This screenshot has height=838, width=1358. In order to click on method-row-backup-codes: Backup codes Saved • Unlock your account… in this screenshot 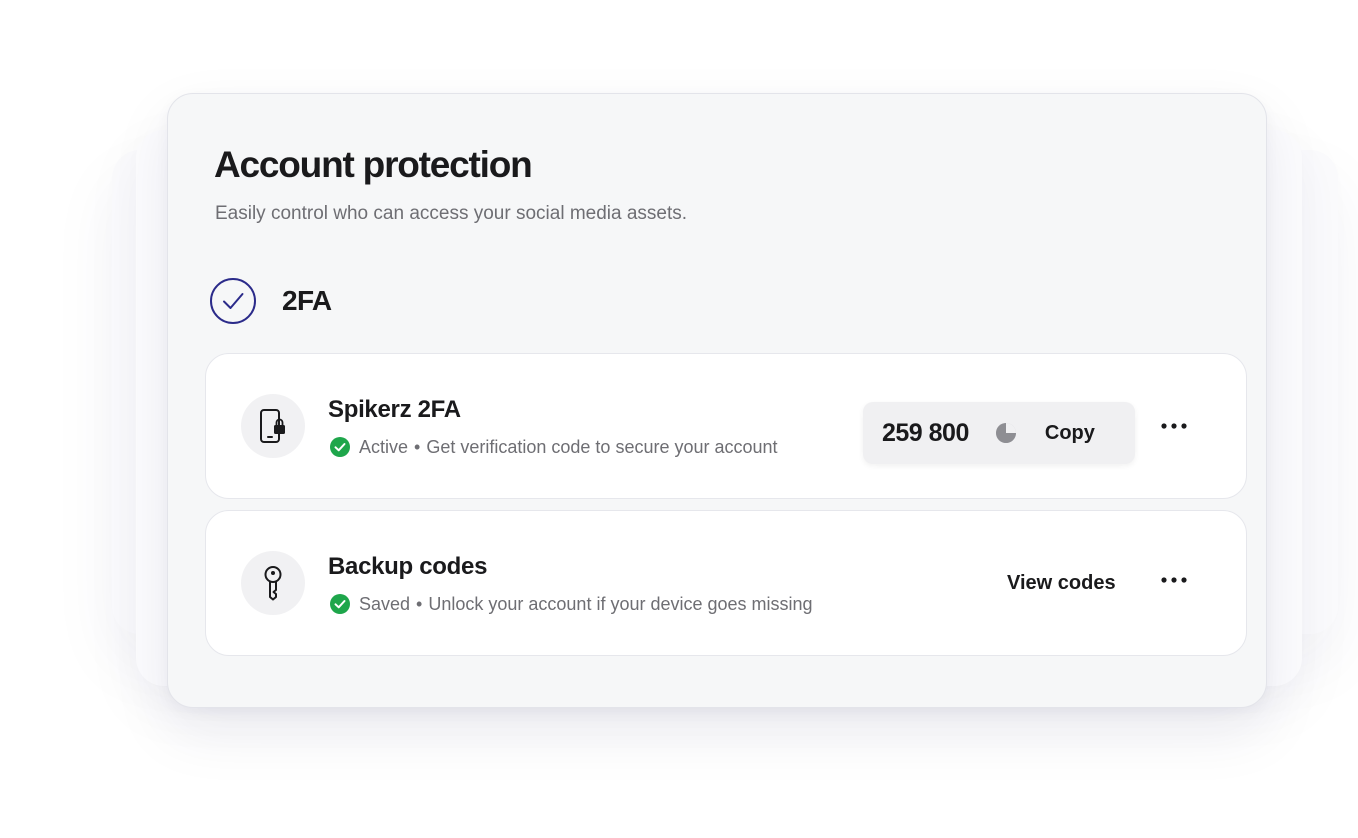, I will do `click(726, 583)`.